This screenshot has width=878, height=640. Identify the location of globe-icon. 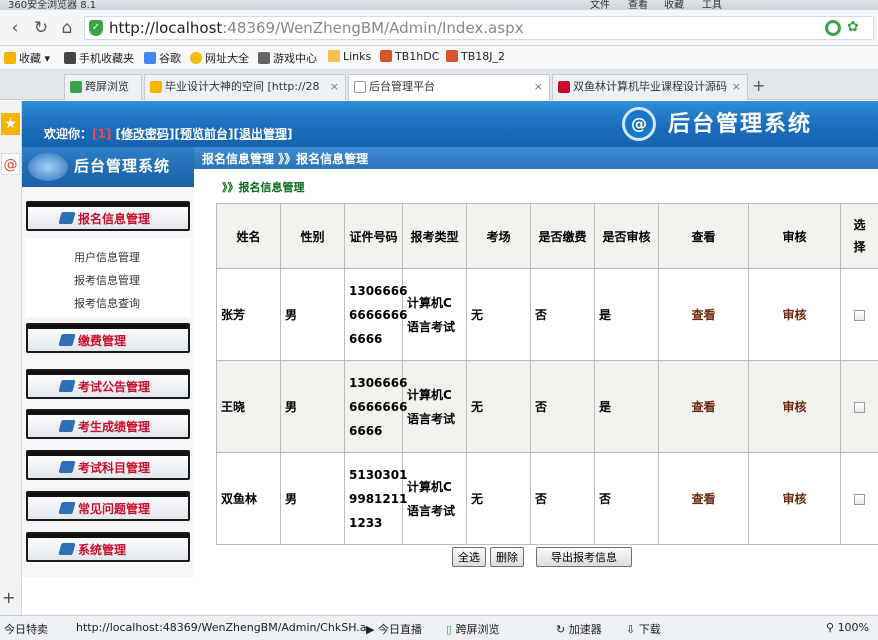
(196, 58).